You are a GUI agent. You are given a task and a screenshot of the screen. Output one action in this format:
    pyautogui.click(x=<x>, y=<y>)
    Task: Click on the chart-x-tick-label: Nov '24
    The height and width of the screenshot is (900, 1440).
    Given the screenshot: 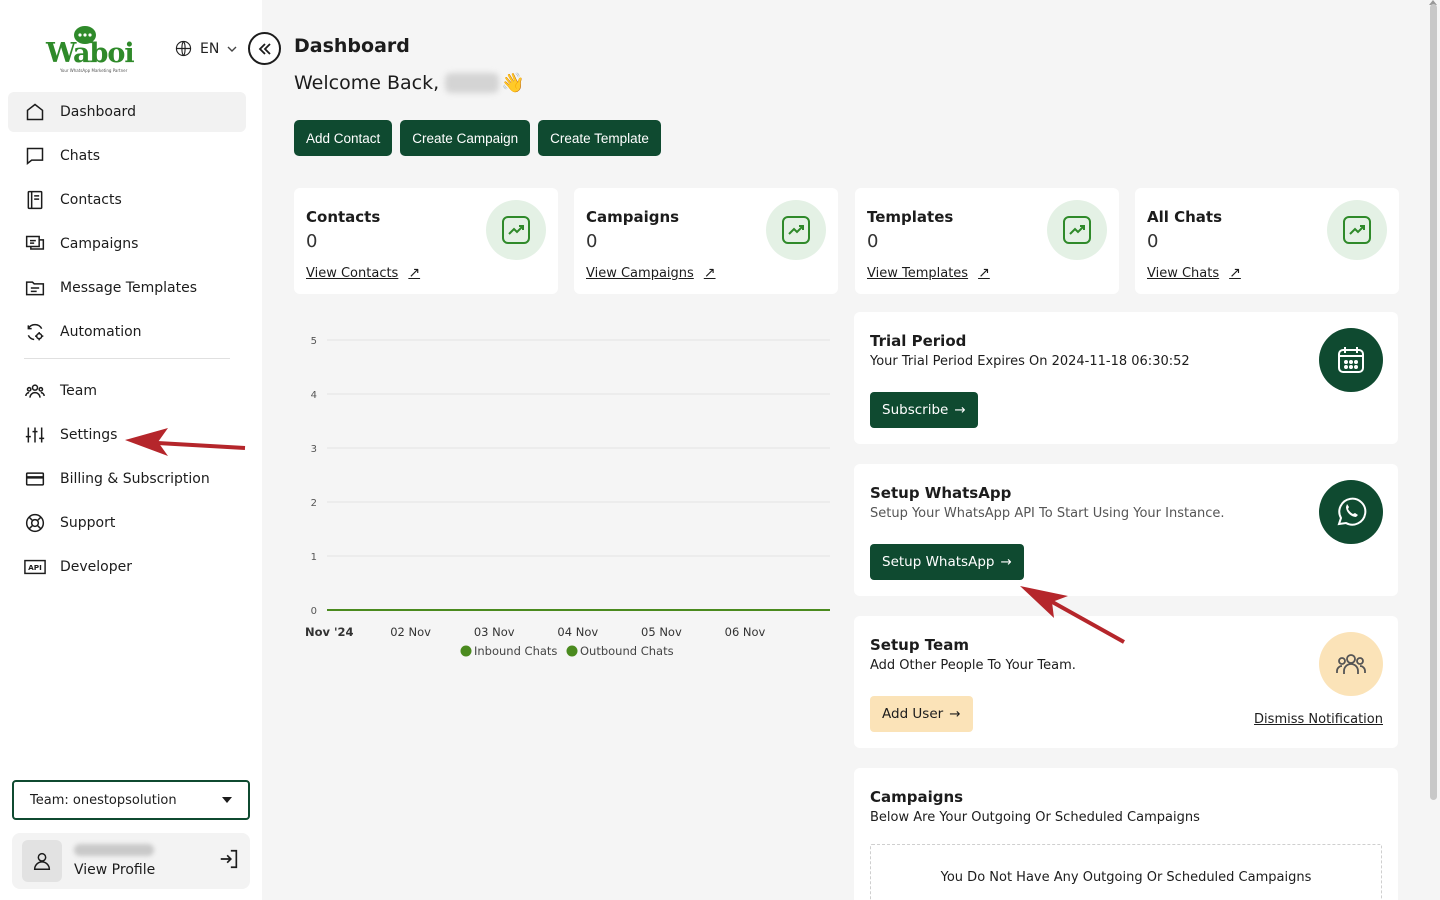 What is the action you would take?
    pyautogui.click(x=329, y=632)
    